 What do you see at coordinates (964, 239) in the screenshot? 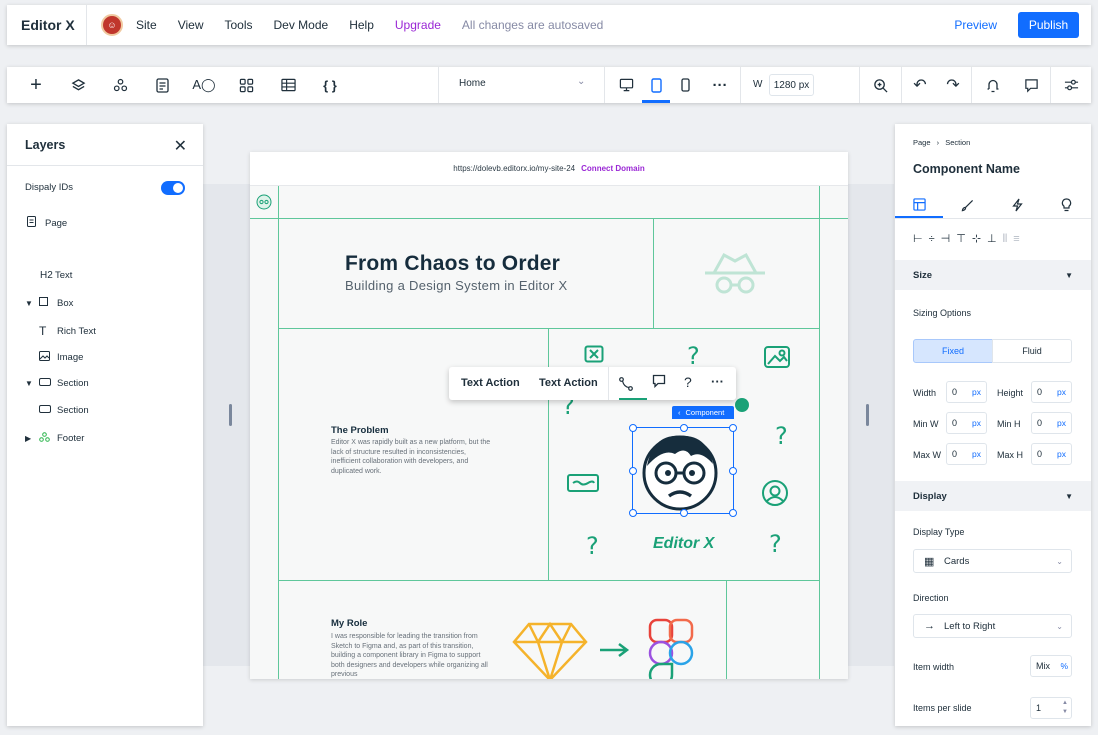
I see `align-top-icon: ⊤` at bounding box center [964, 239].